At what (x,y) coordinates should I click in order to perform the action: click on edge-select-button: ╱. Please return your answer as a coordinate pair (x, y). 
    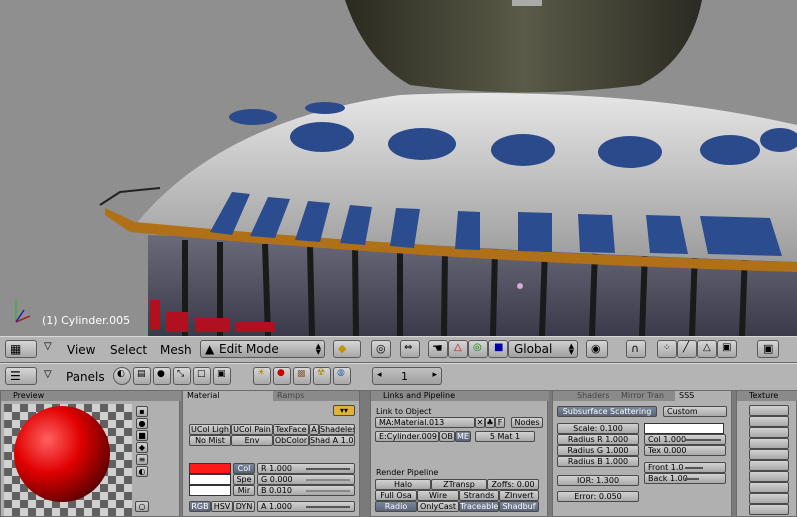
    Looking at the image, I should click on (687, 349).